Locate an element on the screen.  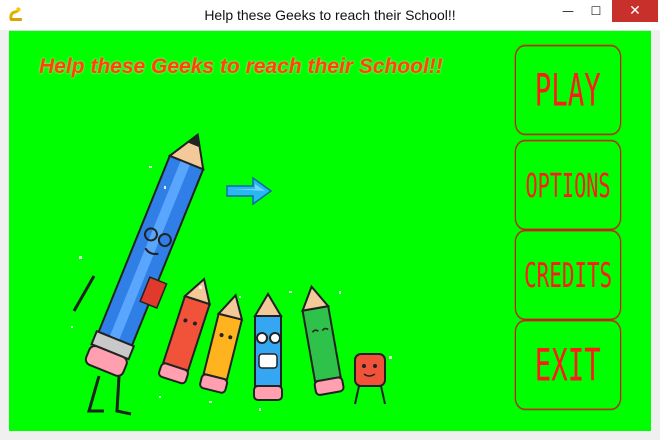
play-button: PLAY is located at coordinates (568, 90).